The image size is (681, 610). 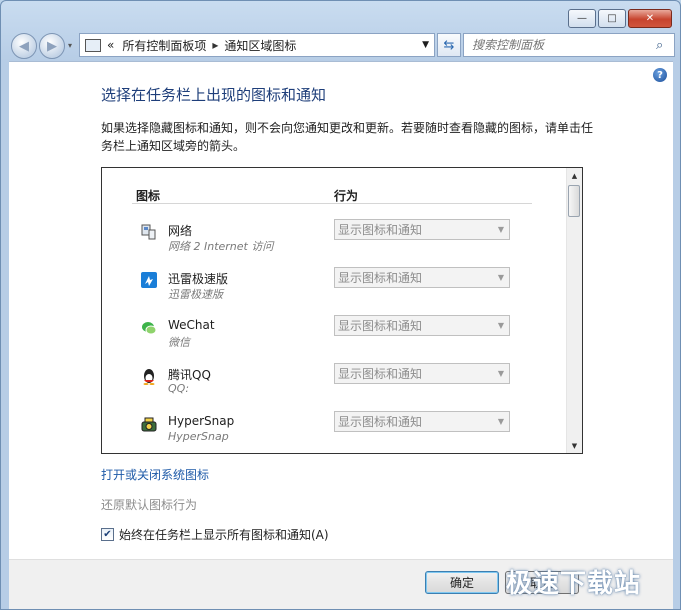 What do you see at coordinates (198, 436) in the screenshot?
I see `item-description: HyperSnap` at bounding box center [198, 436].